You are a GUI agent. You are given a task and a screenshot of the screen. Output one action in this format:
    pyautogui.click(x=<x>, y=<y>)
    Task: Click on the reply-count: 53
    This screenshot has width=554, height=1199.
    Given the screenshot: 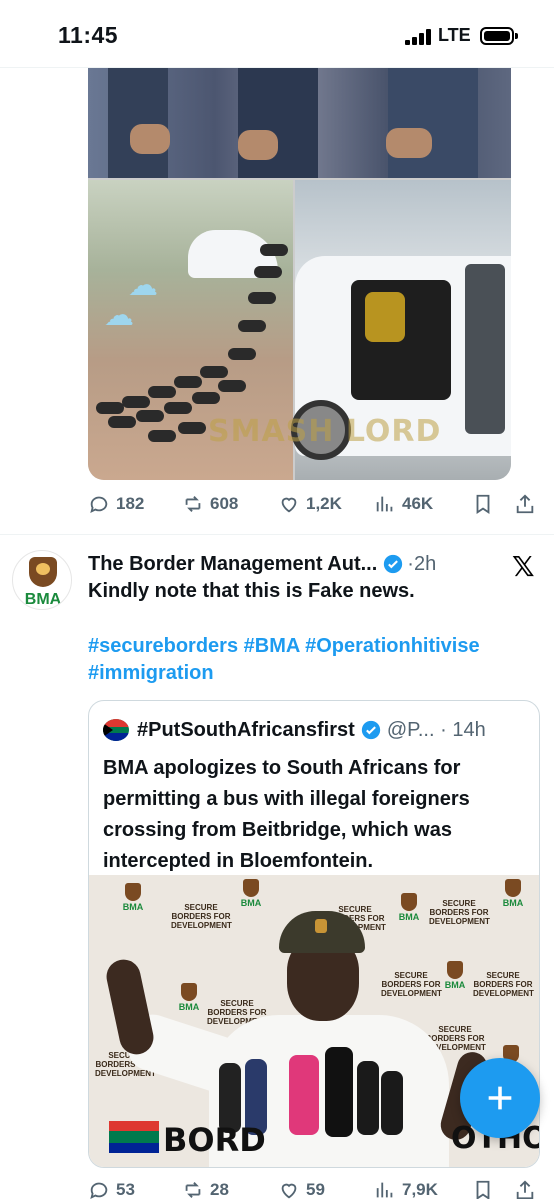 What is the action you would take?
    pyautogui.click(x=125, y=1189)
    